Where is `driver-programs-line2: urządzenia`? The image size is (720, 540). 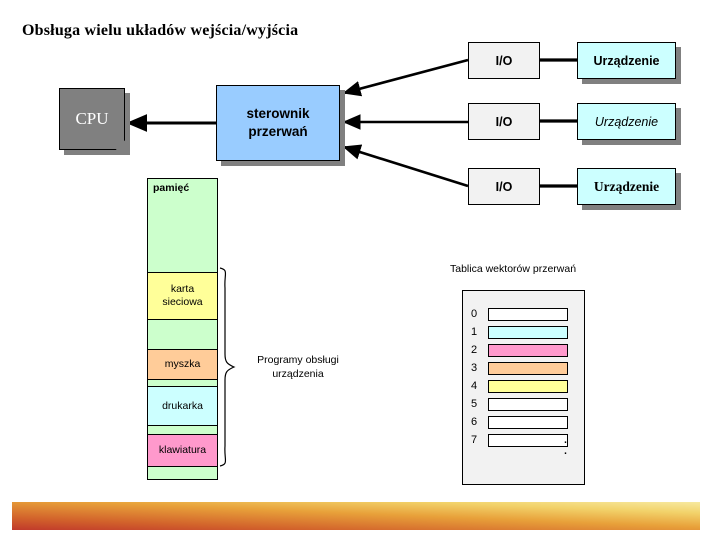 driver-programs-line2: urządzenia is located at coordinates (298, 374).